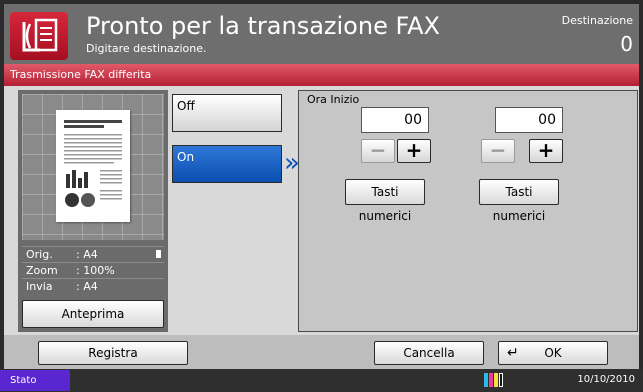  Describe the element at coordinates (93, 314) in the screenshot. I see `preview-button: Anteprima` at that location.